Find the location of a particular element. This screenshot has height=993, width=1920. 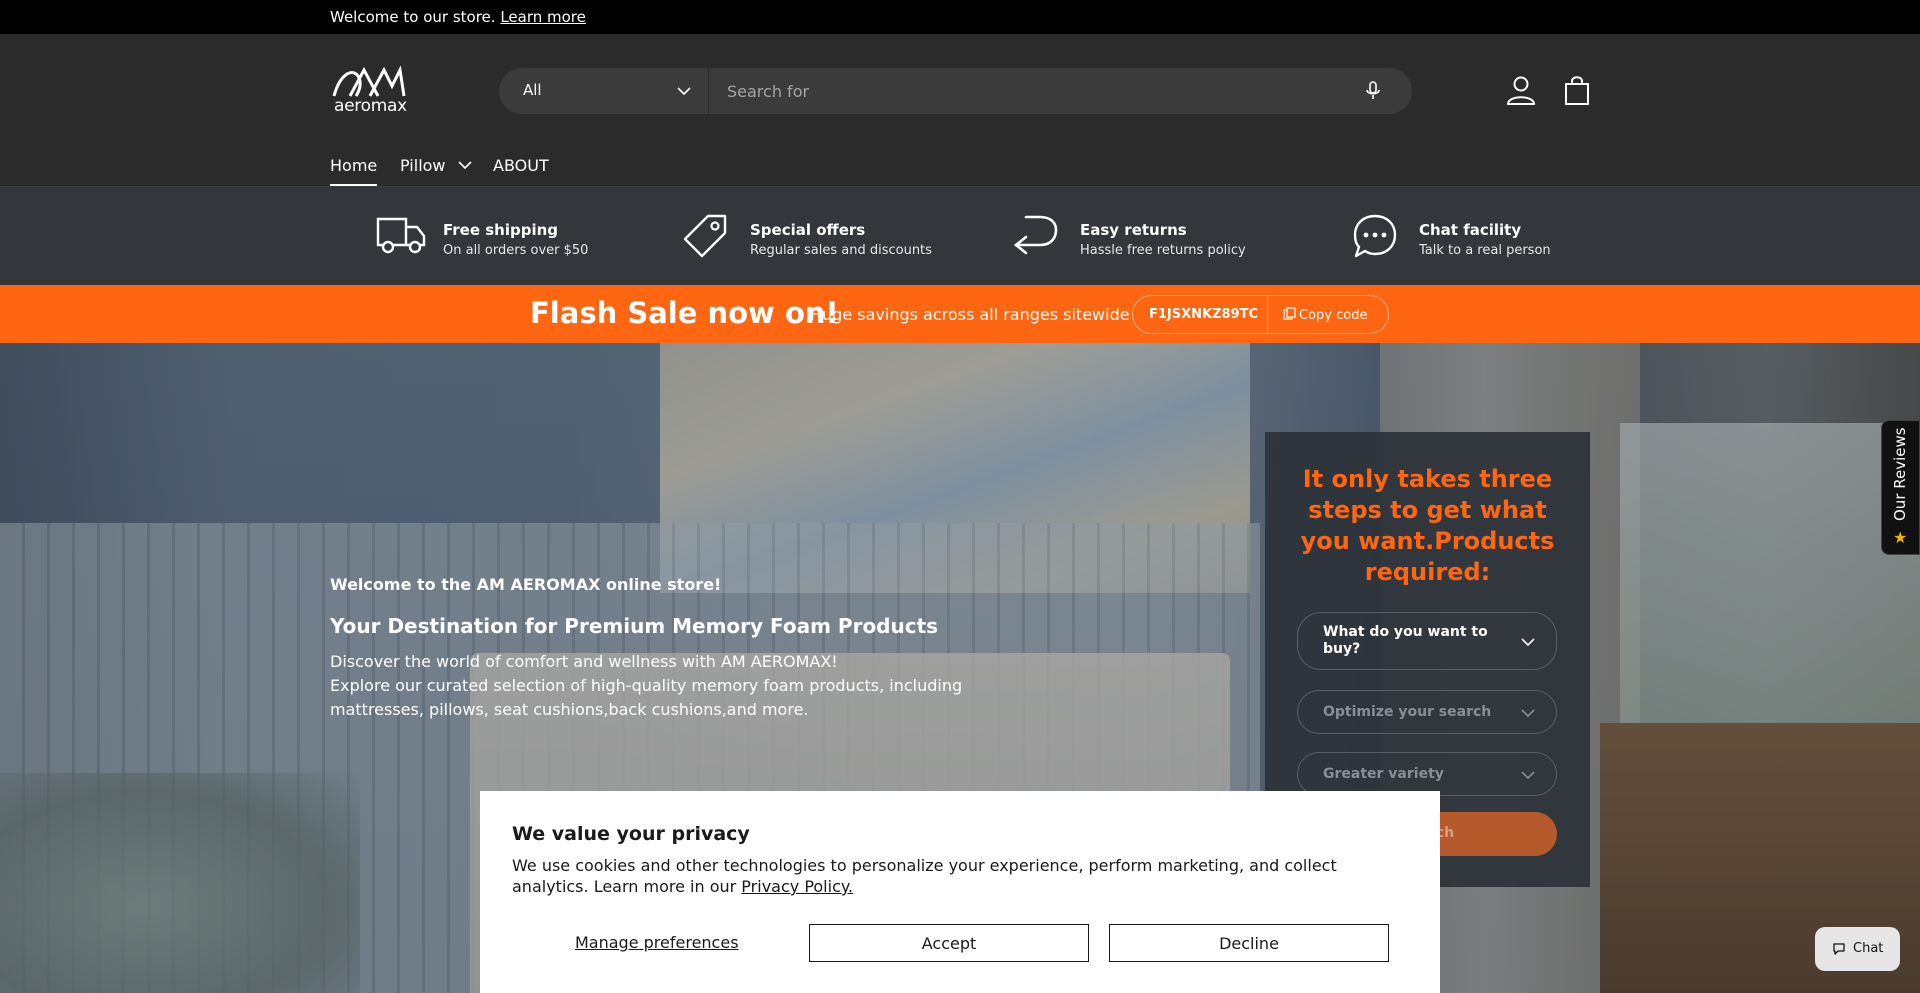

search-input is located at coordinates (1026, 91).